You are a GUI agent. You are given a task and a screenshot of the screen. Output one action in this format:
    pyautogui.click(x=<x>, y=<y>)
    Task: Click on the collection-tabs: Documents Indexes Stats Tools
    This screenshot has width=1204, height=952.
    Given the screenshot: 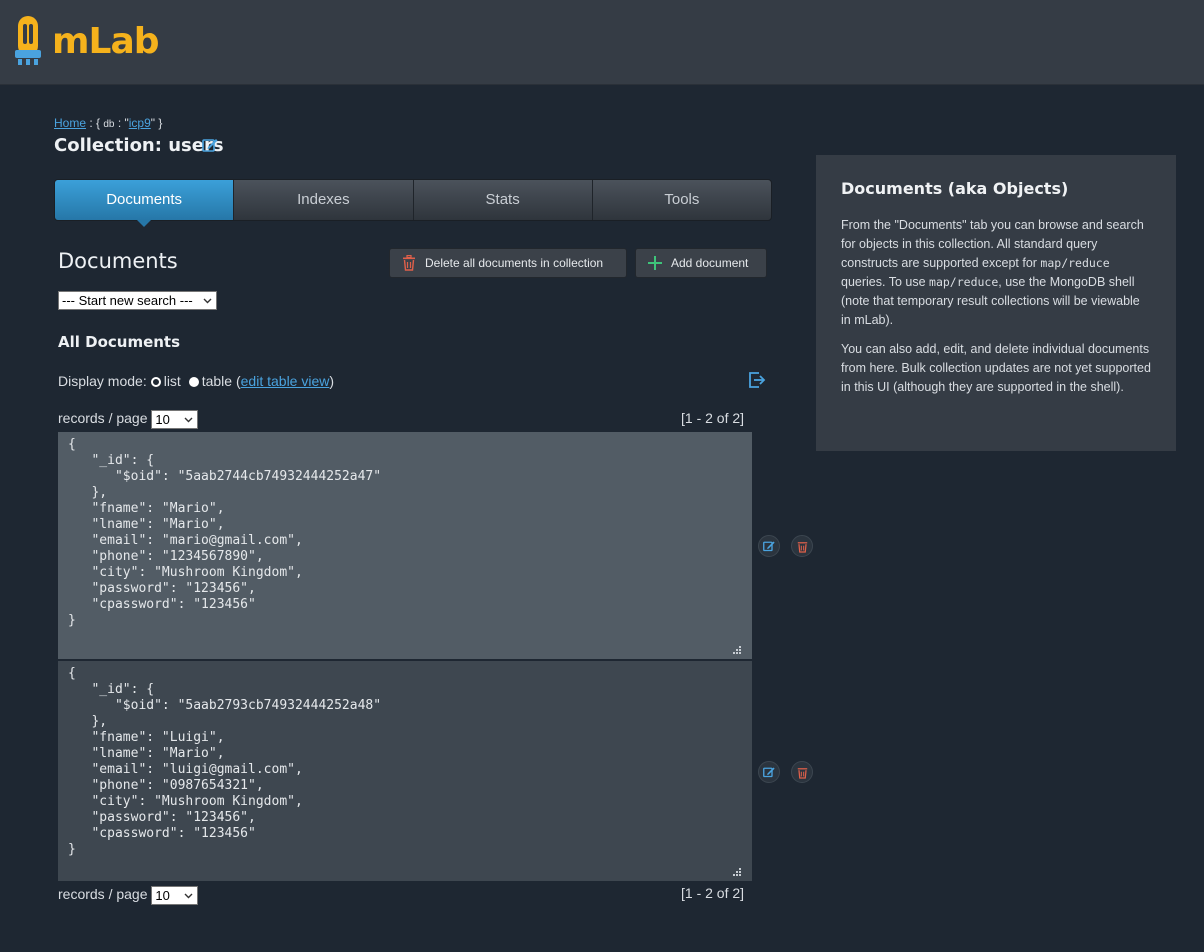 What is the action you would take?
    pyautogui.click(x=413, y=203)
    